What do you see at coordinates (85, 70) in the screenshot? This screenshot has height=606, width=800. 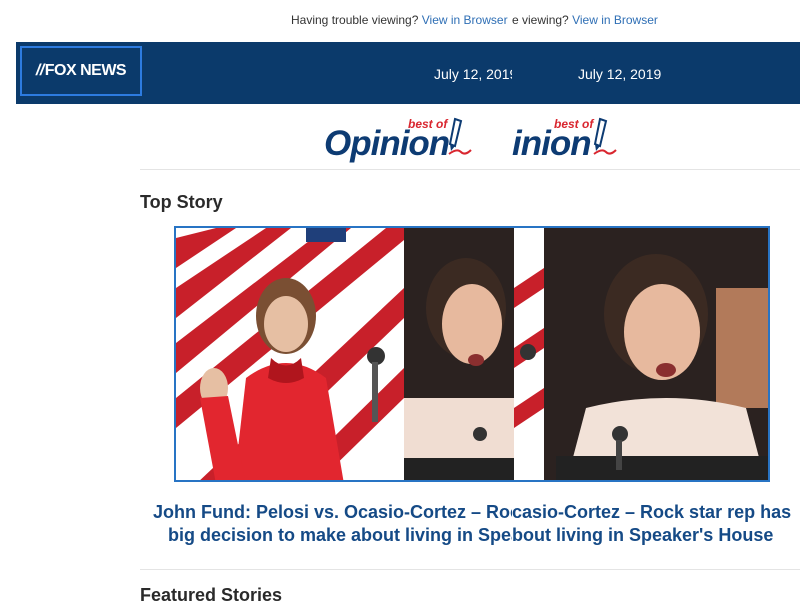 I see `logo-text: FOX NEWS` at bounding box center [85, 70].